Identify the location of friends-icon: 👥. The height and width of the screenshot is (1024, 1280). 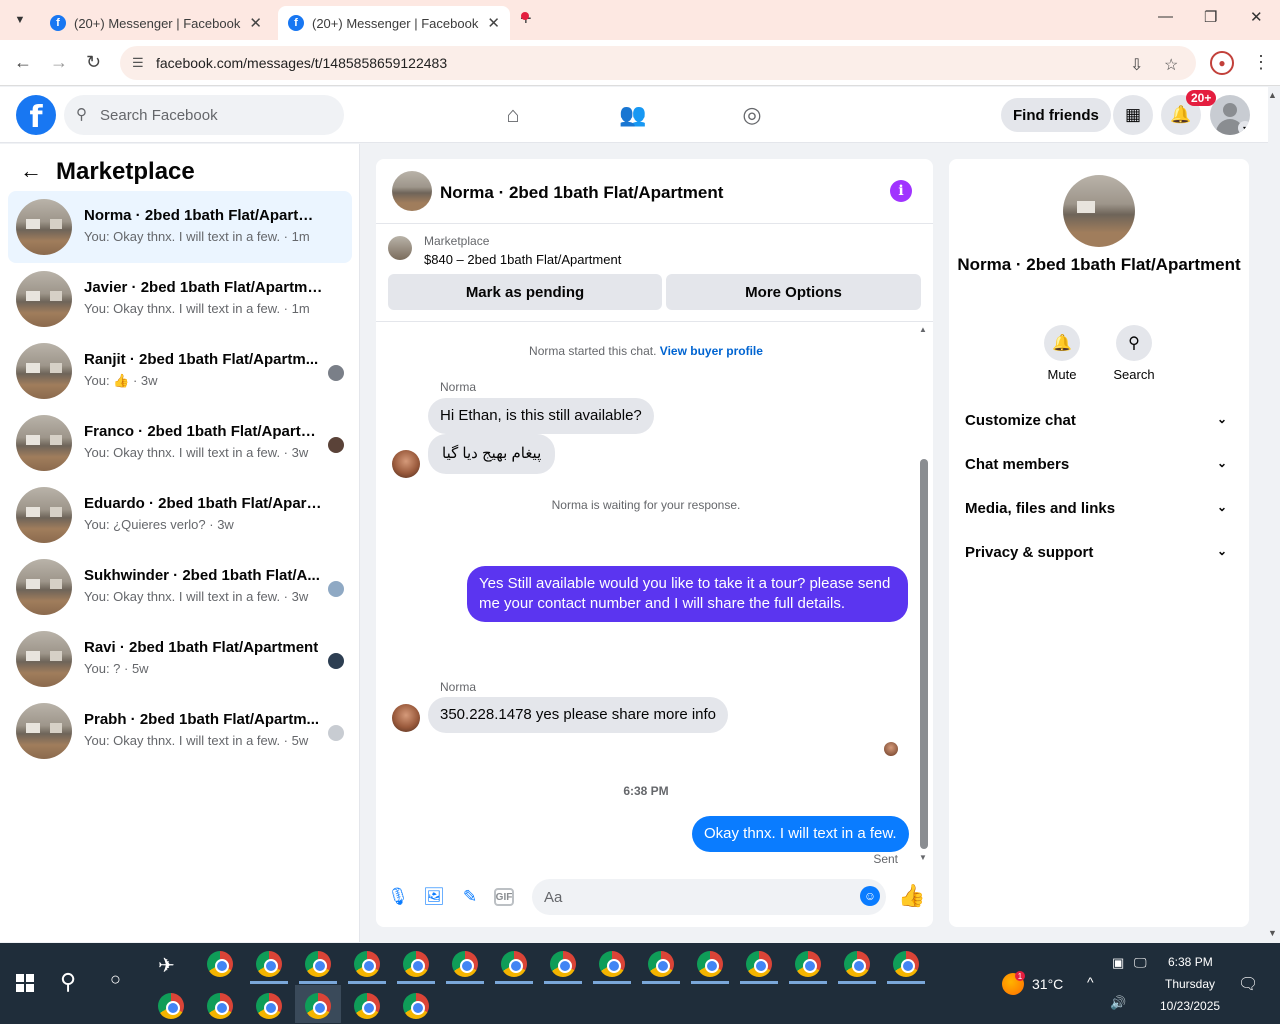
(633, 115).